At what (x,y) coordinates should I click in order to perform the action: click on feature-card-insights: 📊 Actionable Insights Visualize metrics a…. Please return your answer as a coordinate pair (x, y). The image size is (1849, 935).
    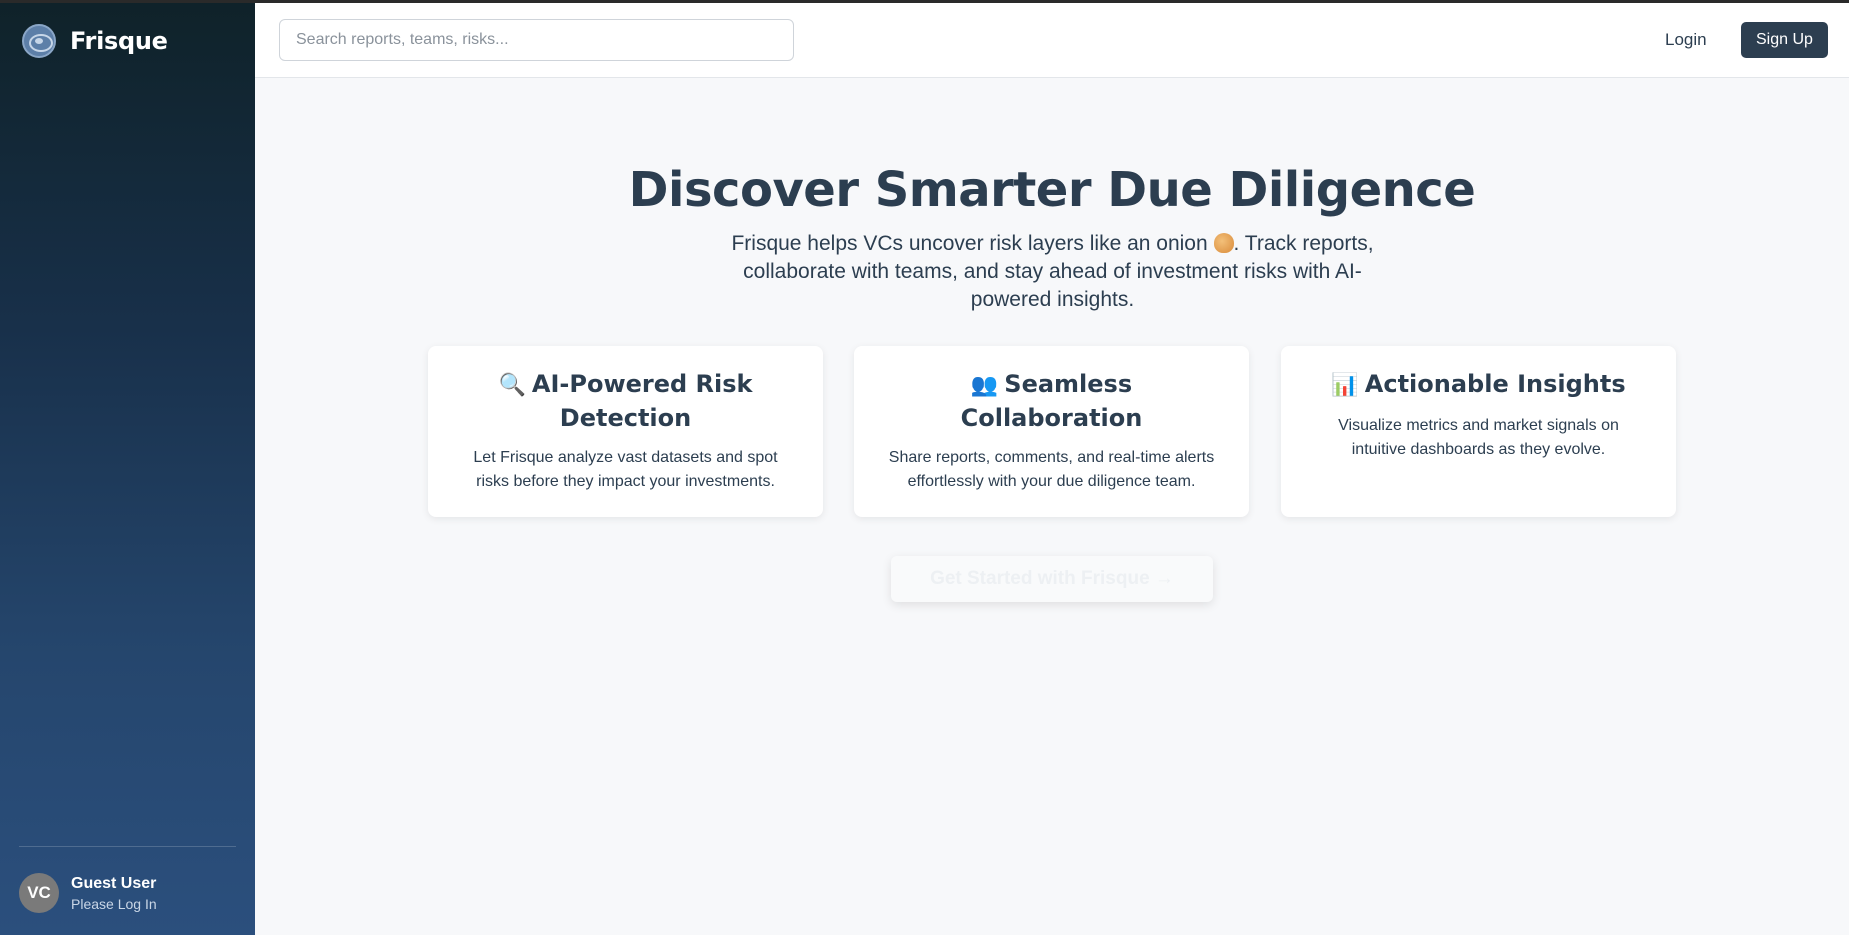
    Looking at the image, I should click on (1478, 431).